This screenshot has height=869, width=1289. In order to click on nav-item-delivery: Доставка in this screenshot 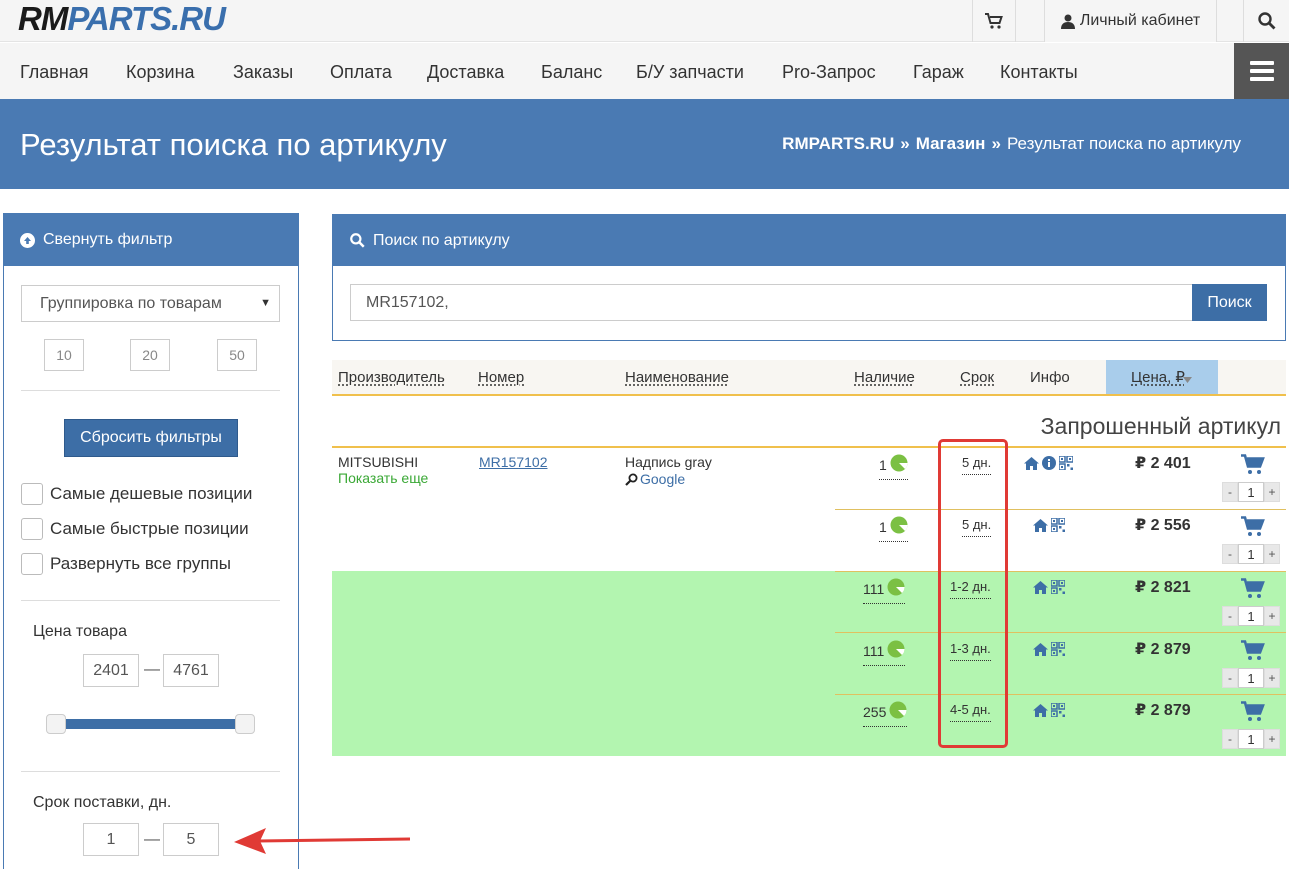, I will do `click(465, 72)`.